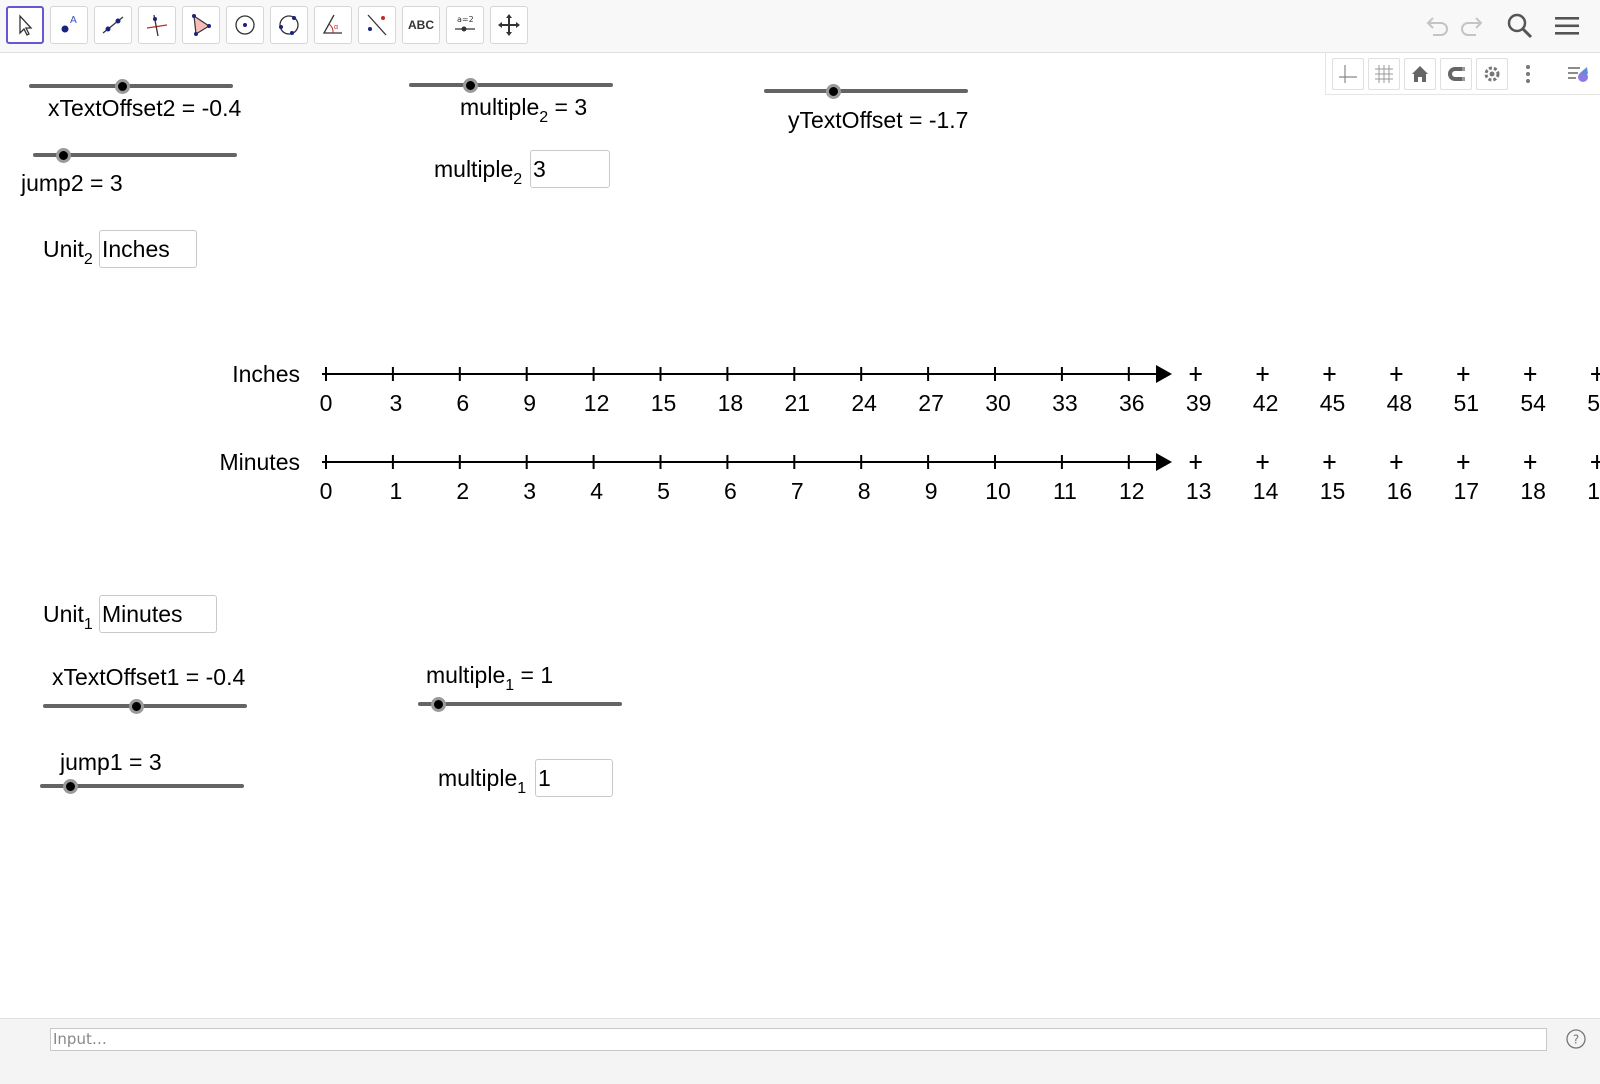 The height and width of the screenshot is (1084, 1600). I want to click on slider-xtextoffset1, so click(145, 706).